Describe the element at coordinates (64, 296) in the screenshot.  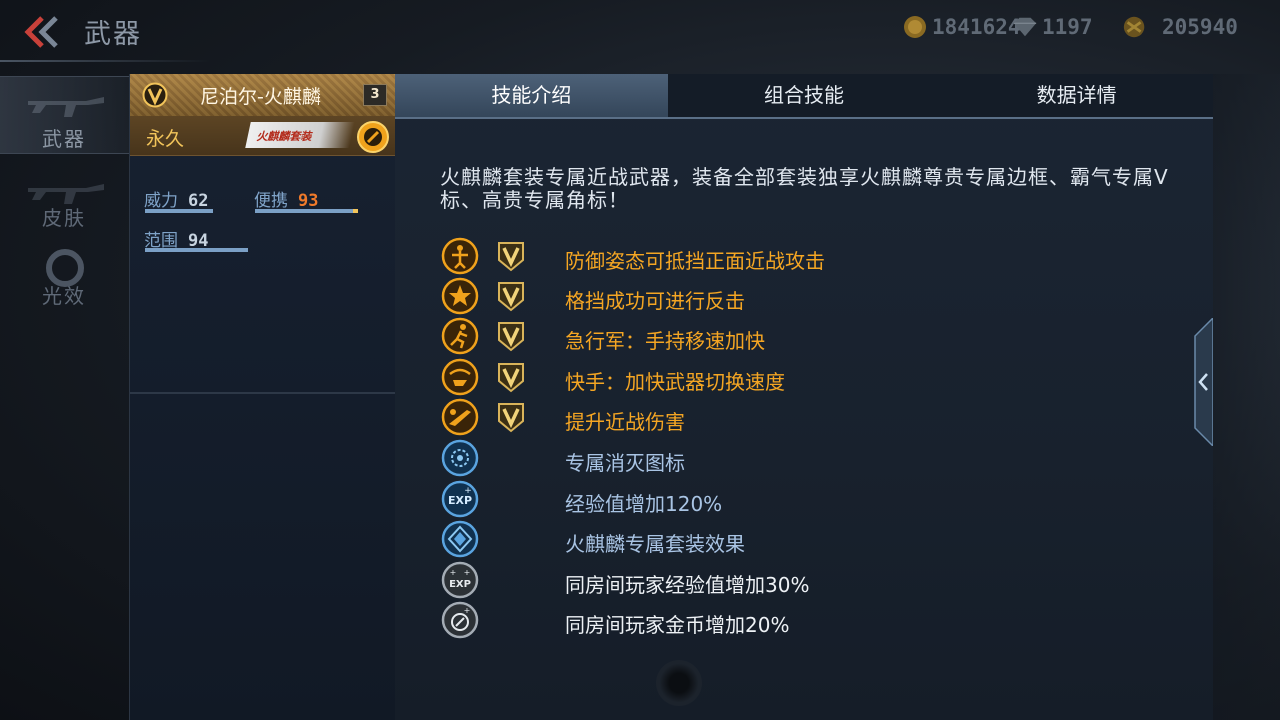
I see `sidebar-item-label: 光效` at that location.